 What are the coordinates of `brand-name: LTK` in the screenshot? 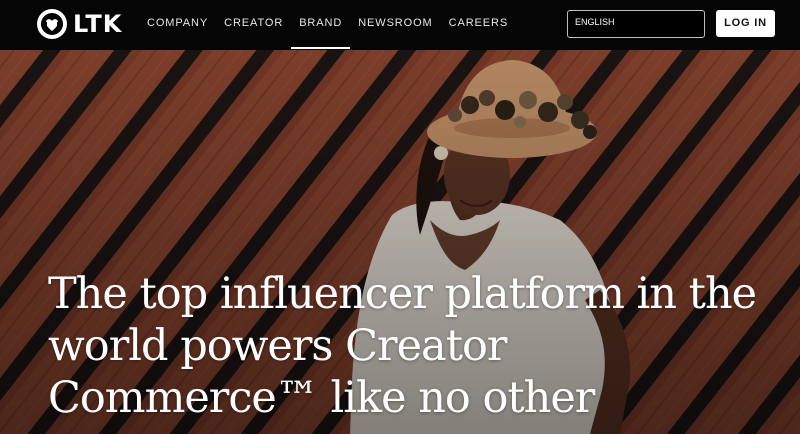 It's located at (98, 24).